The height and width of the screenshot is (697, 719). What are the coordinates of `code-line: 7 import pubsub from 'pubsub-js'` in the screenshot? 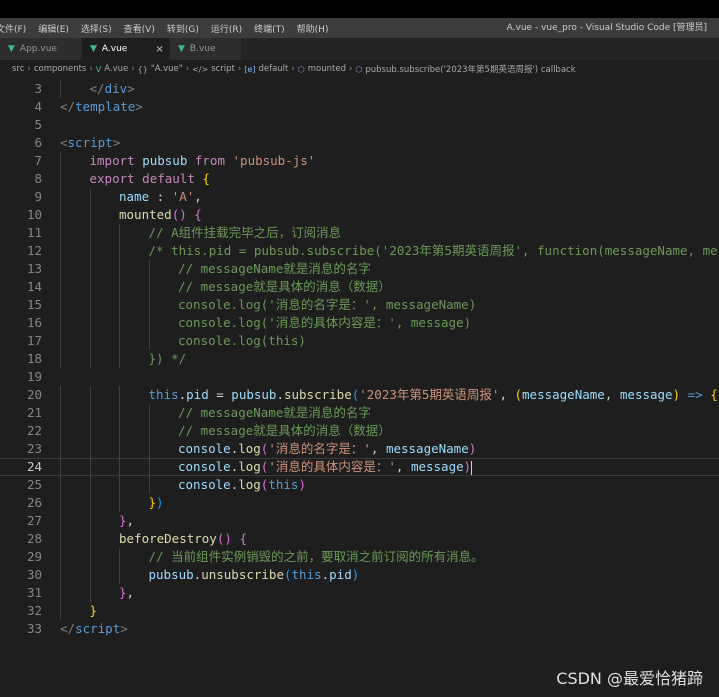 It's located at (359, 161).